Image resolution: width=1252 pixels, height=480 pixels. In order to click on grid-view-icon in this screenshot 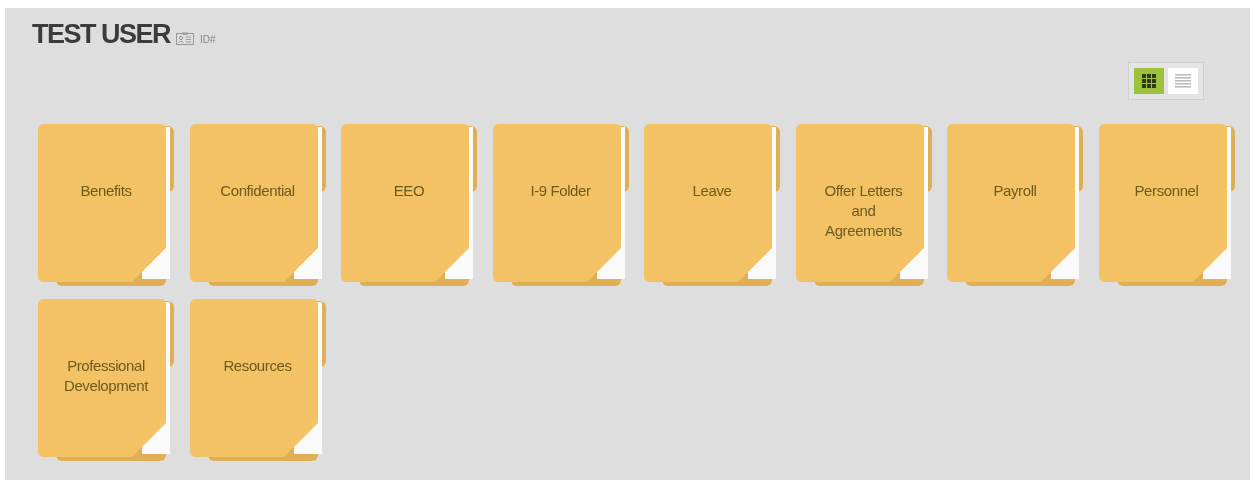, I will do `click(1149, 81)`.